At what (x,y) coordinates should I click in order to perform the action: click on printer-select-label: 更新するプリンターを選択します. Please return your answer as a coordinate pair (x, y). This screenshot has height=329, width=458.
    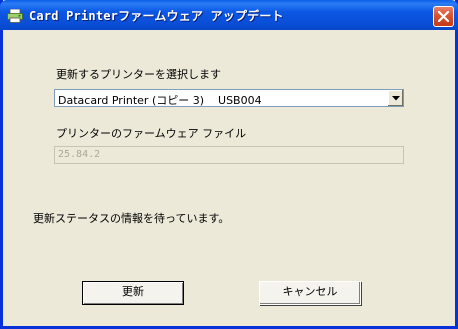
    Looking at the image, I should click on (138, 74).